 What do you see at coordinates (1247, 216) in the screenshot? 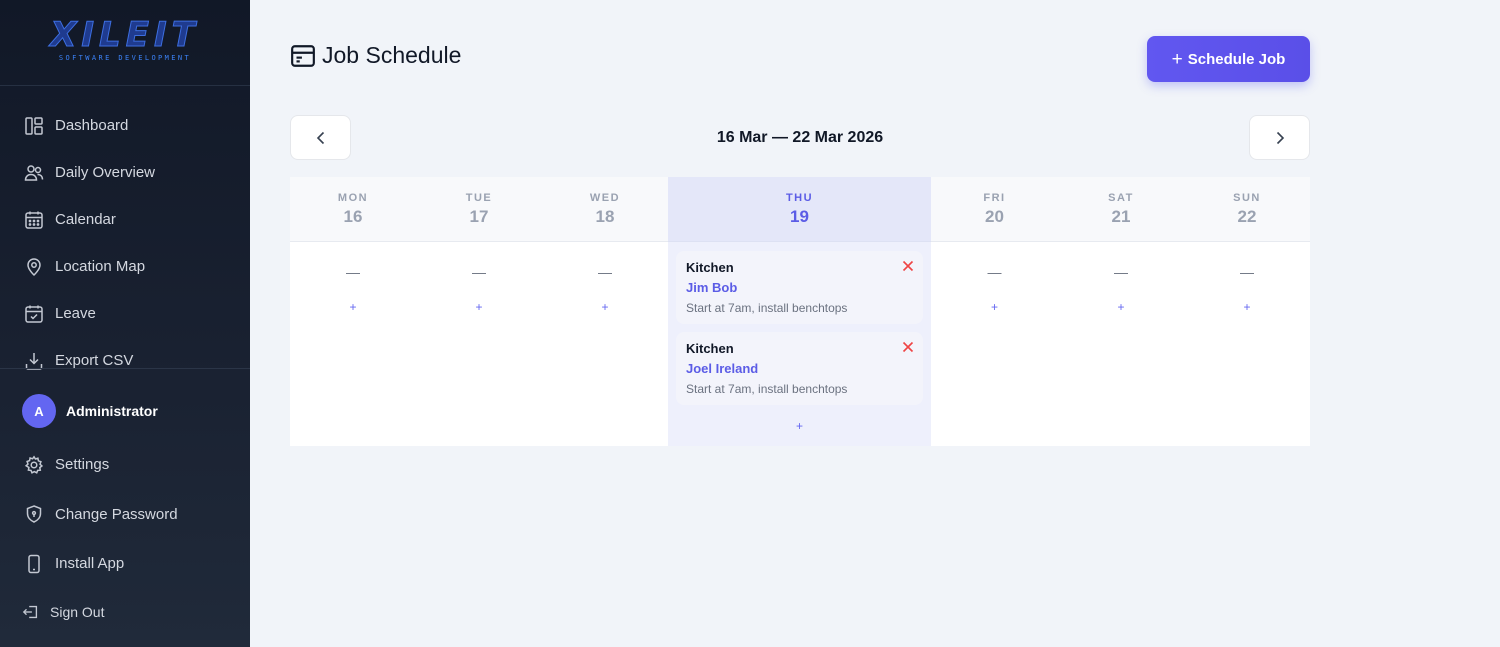
I see `day-number: 22` at bounding box center [1247, 216].